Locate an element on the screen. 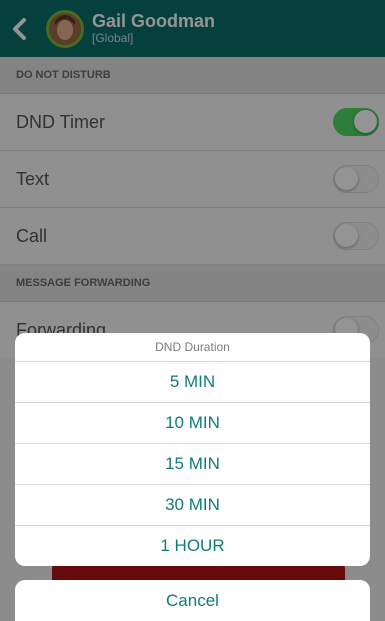 The width and height of the screenshot is (385, 621). sheet-title: DND Duration is located at coordinates (192, 347).